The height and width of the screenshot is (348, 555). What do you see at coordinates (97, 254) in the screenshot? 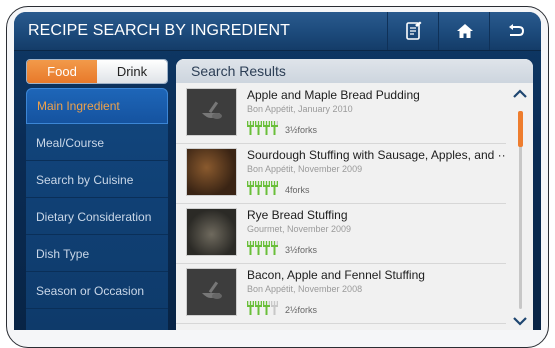
I see `sidebar-item-dish-type: Dish Type` at bounding box center [97, 254].